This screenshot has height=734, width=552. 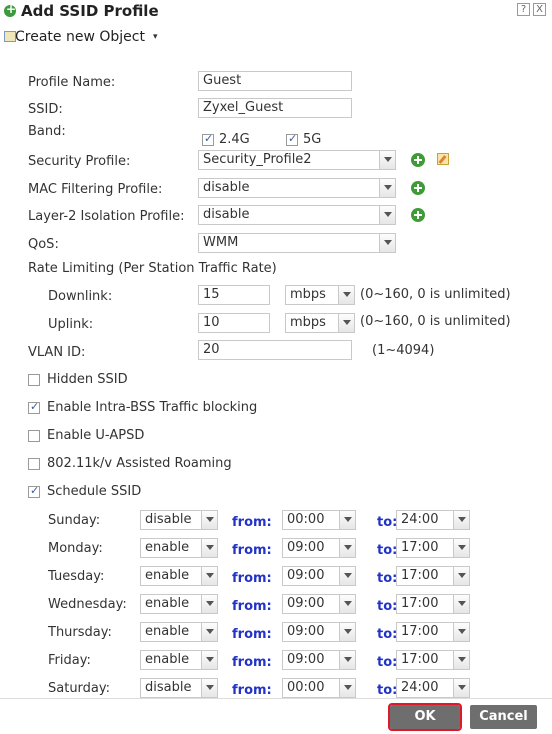 I want to click on add-security-profile-icon, so click(x=418, y=160).